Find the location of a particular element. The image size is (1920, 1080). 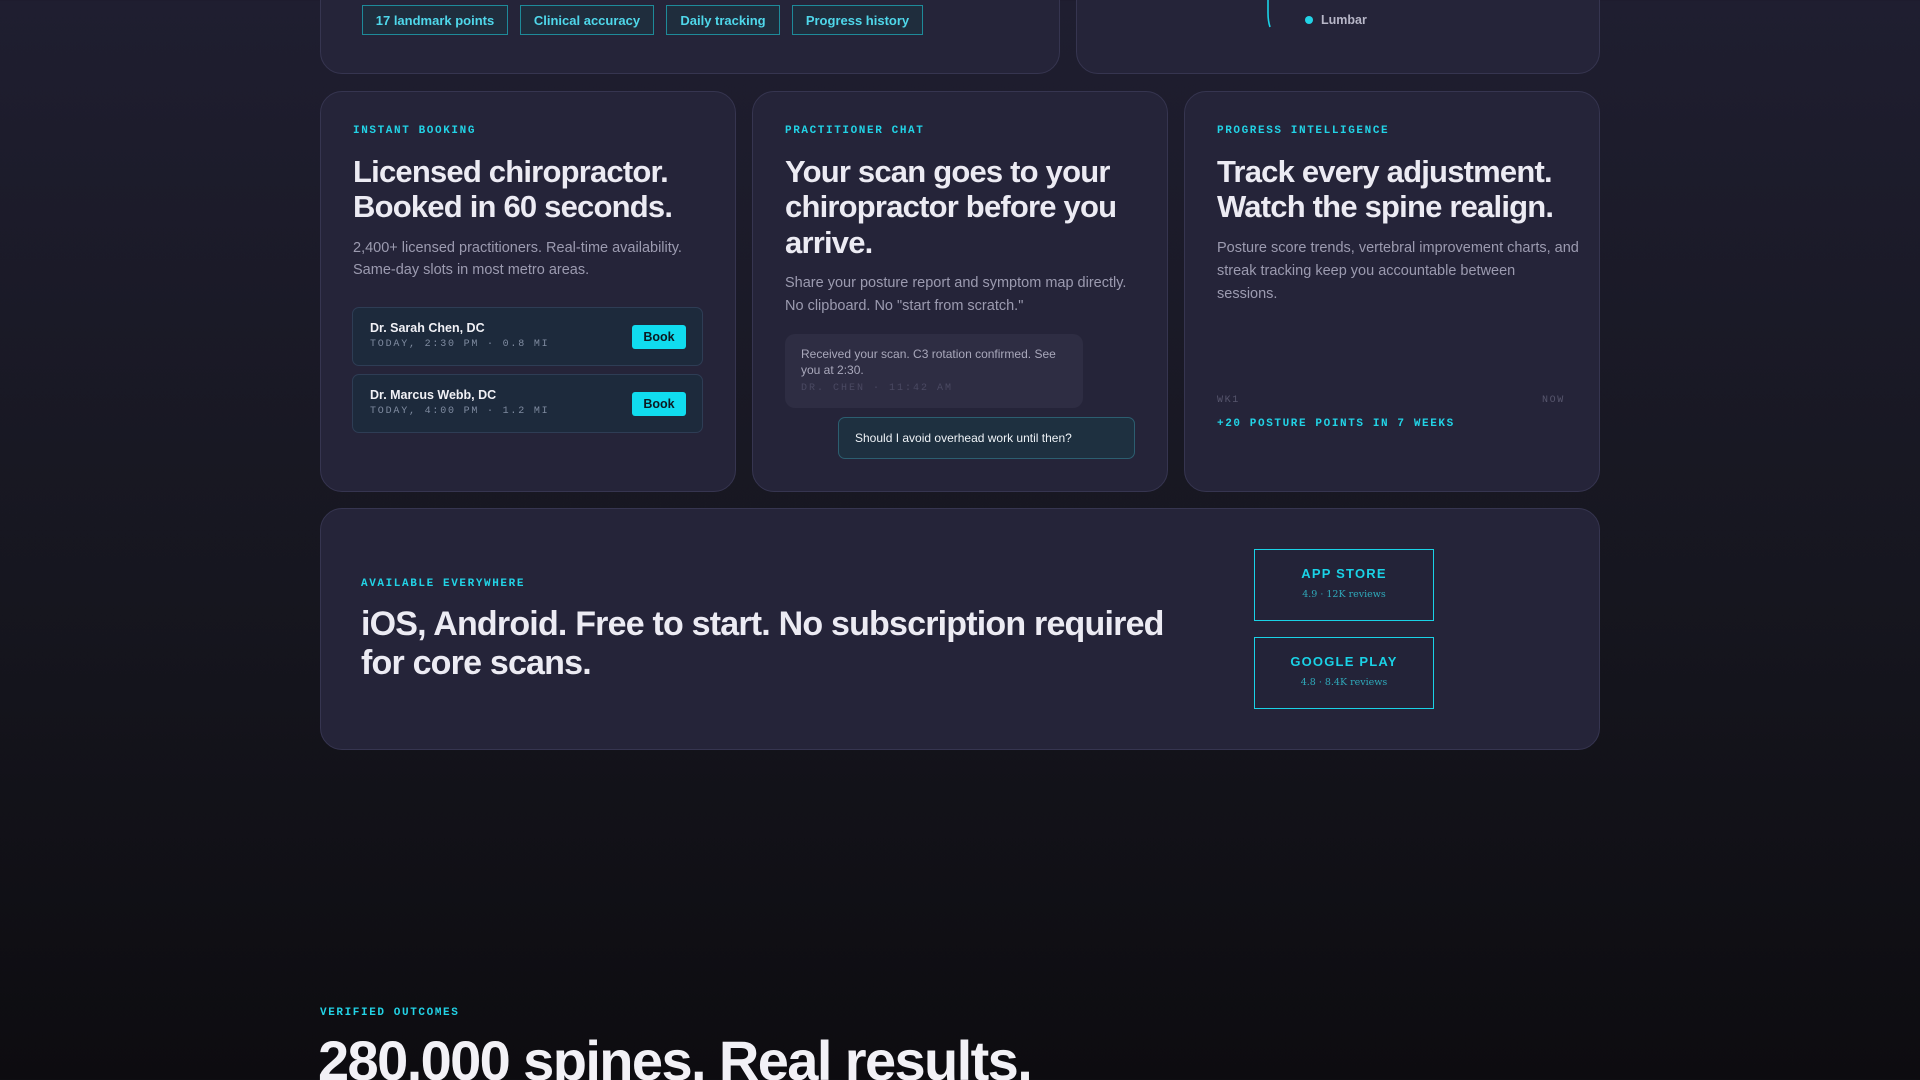

booking-eyebrow: INSTANT BOOKING is located at coordinates (415, 131).